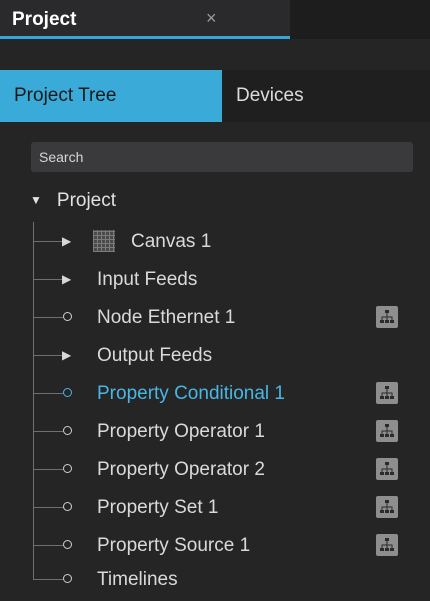 The width and height of the screenshot is (430, 601). I want to click on tree-item-label: Node Ethernet 1, so click(166, 317).